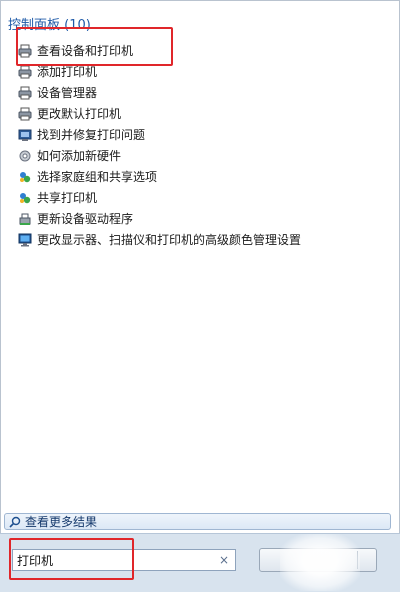 The width and height of the screenshot is (400, 592). Describe the element at coordinates (91, 135) in the screenshot. I see `result-item-label: 找到并修复打印问题` at that location.